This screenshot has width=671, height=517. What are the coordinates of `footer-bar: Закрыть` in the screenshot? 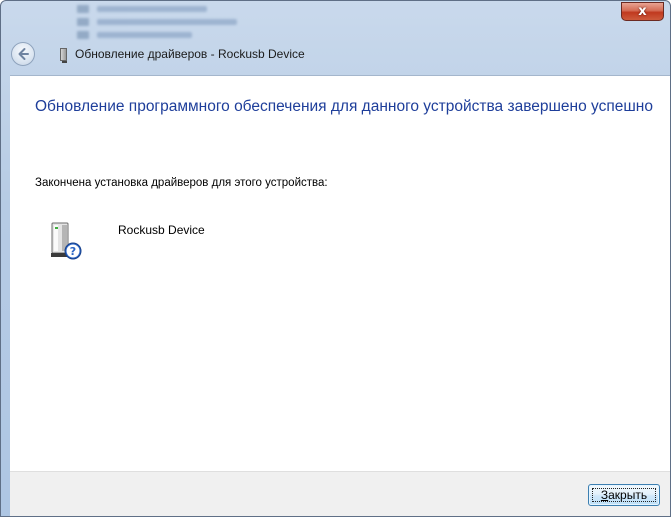 It's located at (340, 493).